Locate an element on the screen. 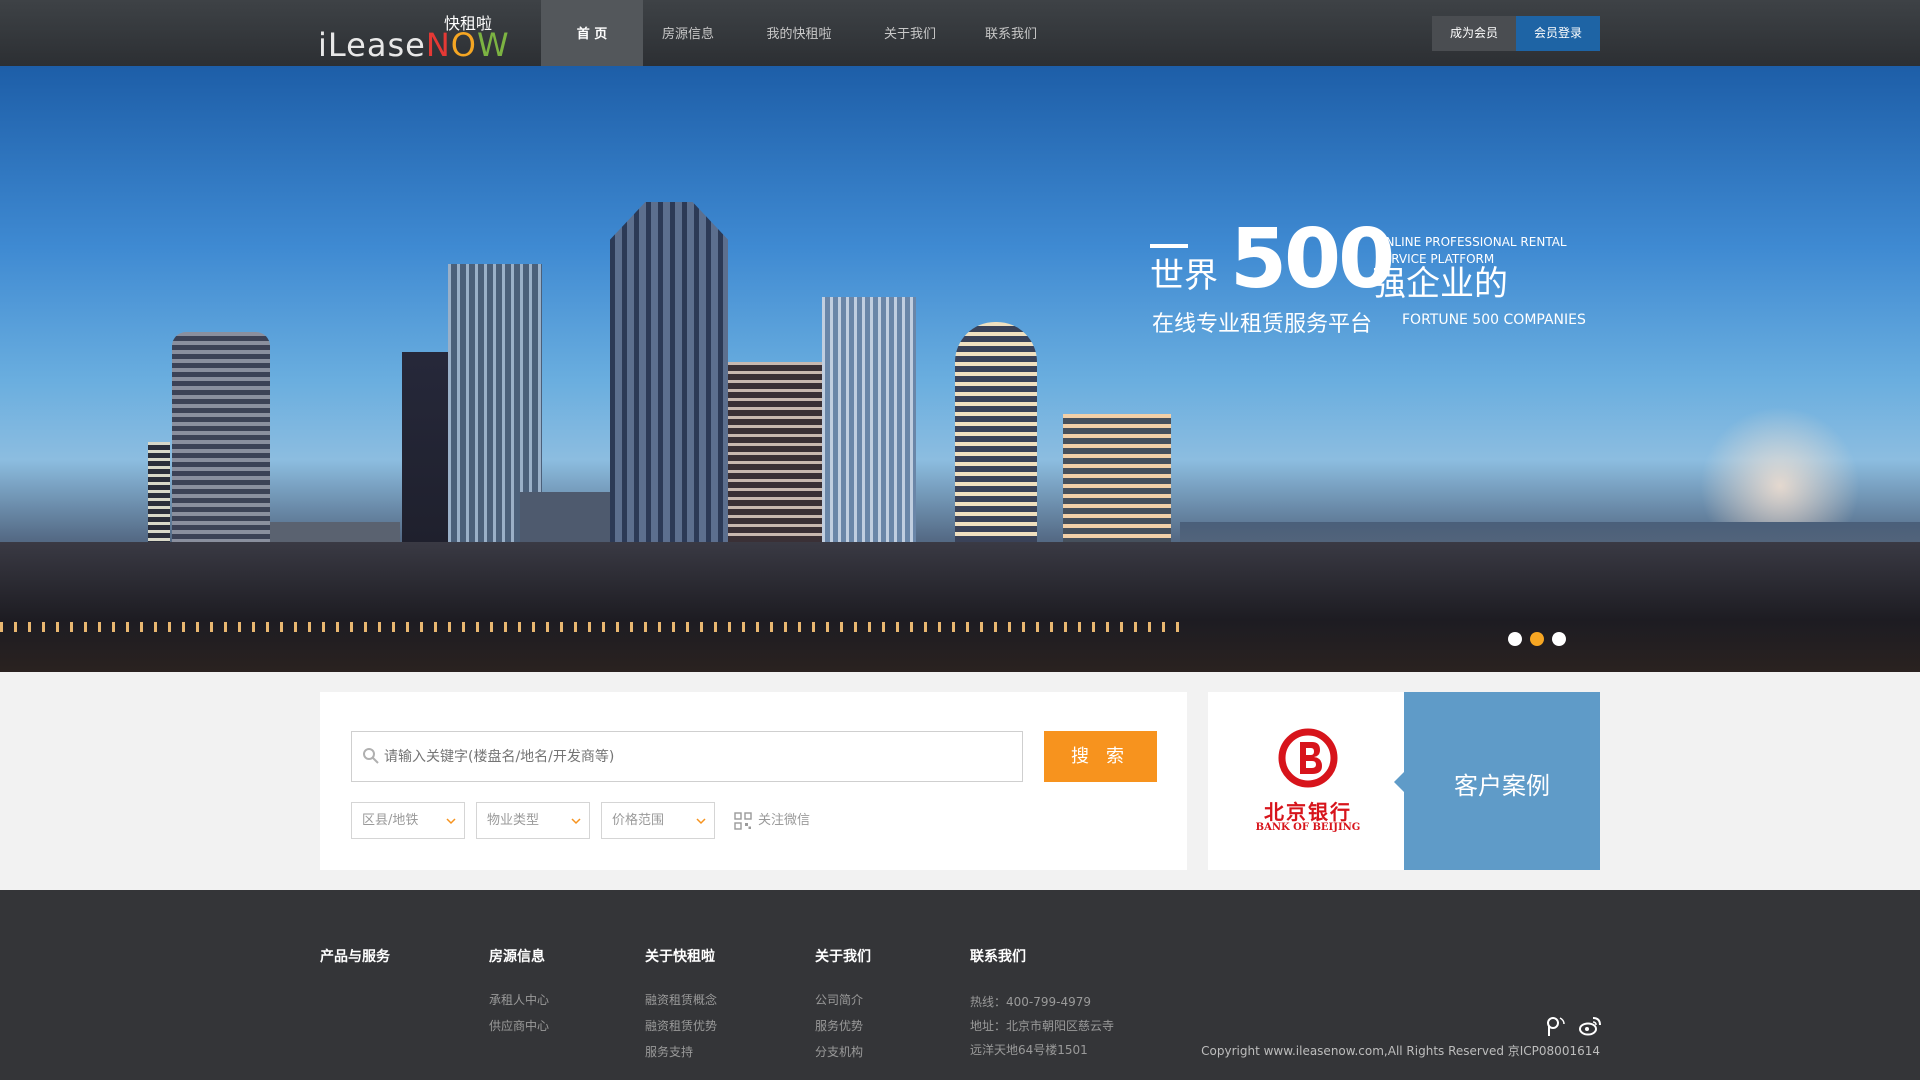 This screenshot has height=1080, width=1920. street-lights is located at coordinates (590, 627).